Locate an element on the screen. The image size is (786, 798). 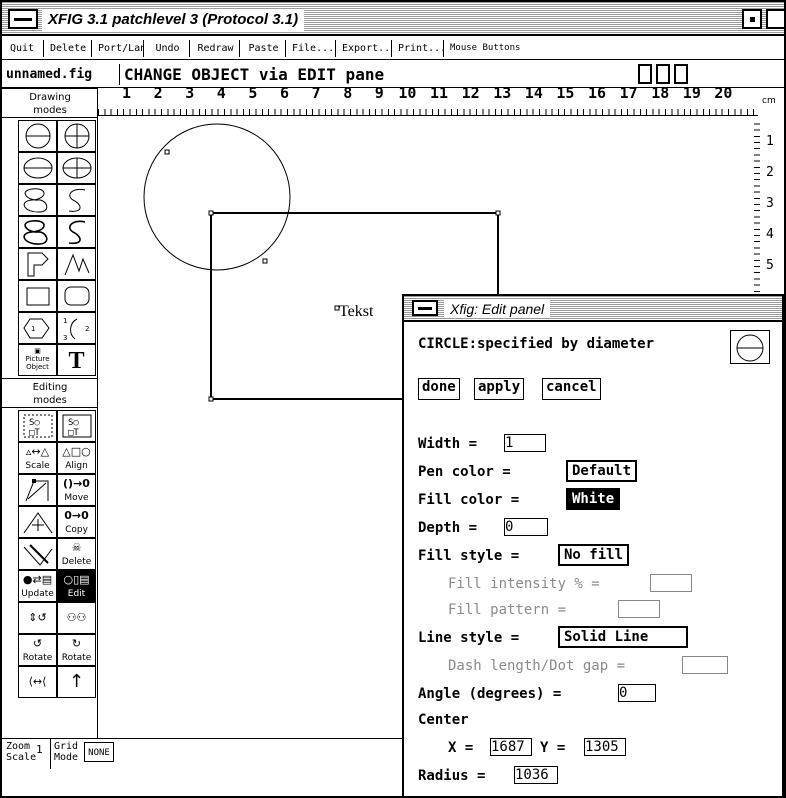
scale-tool: ▵↔△ Scale is located at coordinates (37, 458).